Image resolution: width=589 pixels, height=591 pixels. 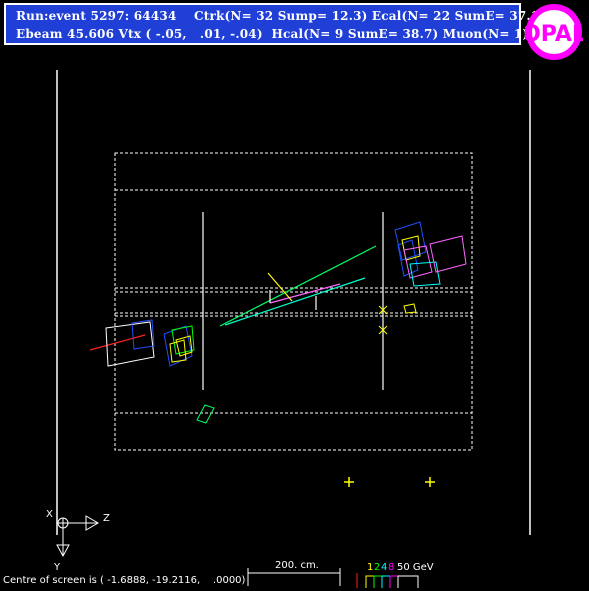 I want to click on charged-tracks, so click(x=298, y=286).